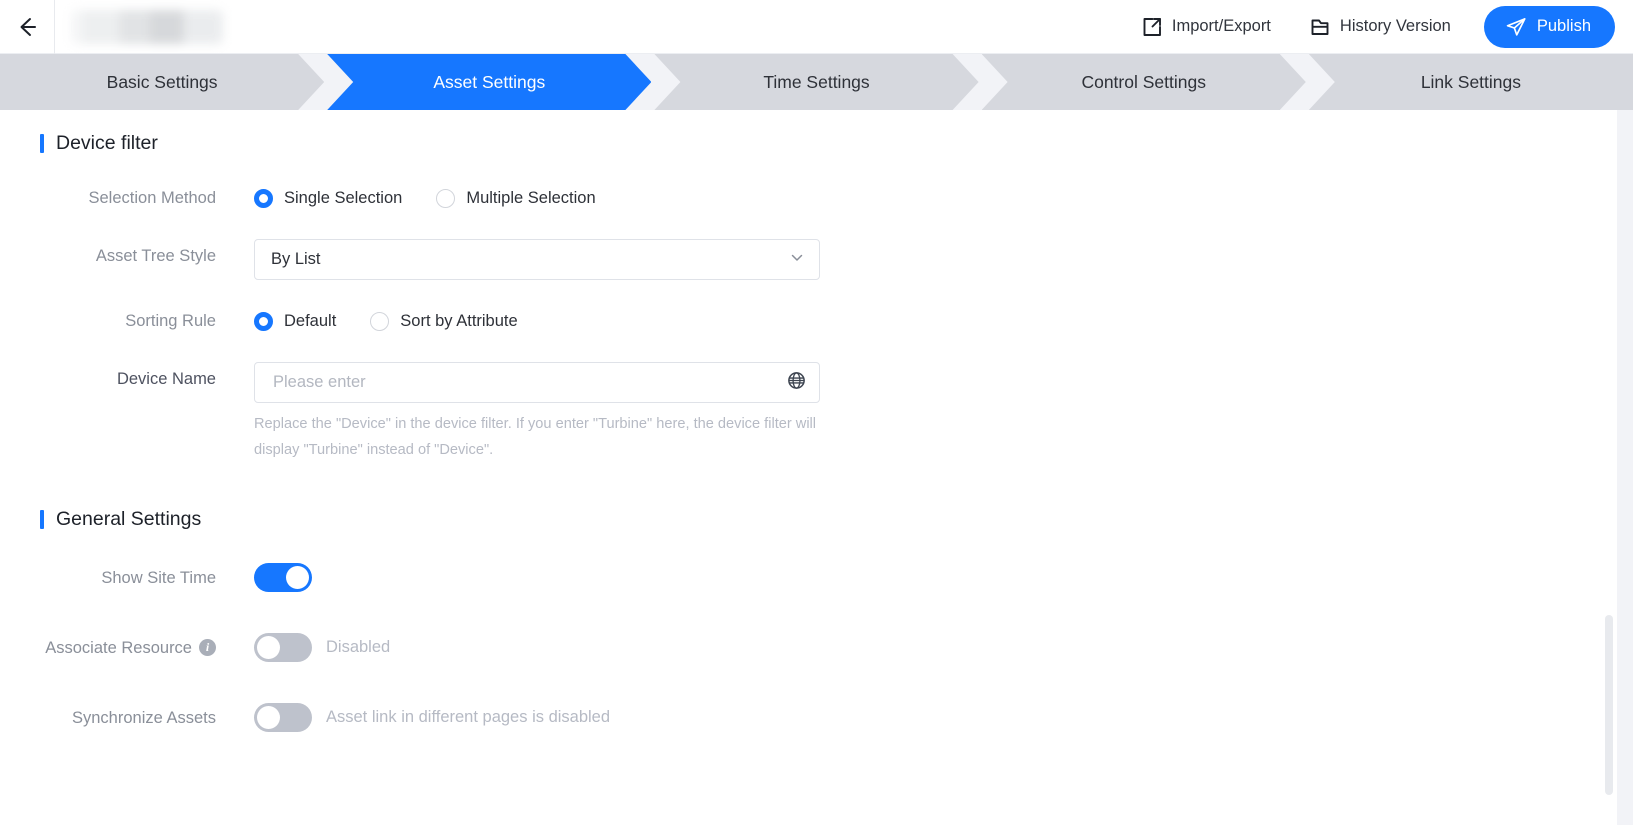 Image resolution: width=1633 pixels, height=825 pixels. Describe the element at coordinates (144, 717) in the screenshot. I see `synchronize-assets-label: Synchronize Assets` at that location.